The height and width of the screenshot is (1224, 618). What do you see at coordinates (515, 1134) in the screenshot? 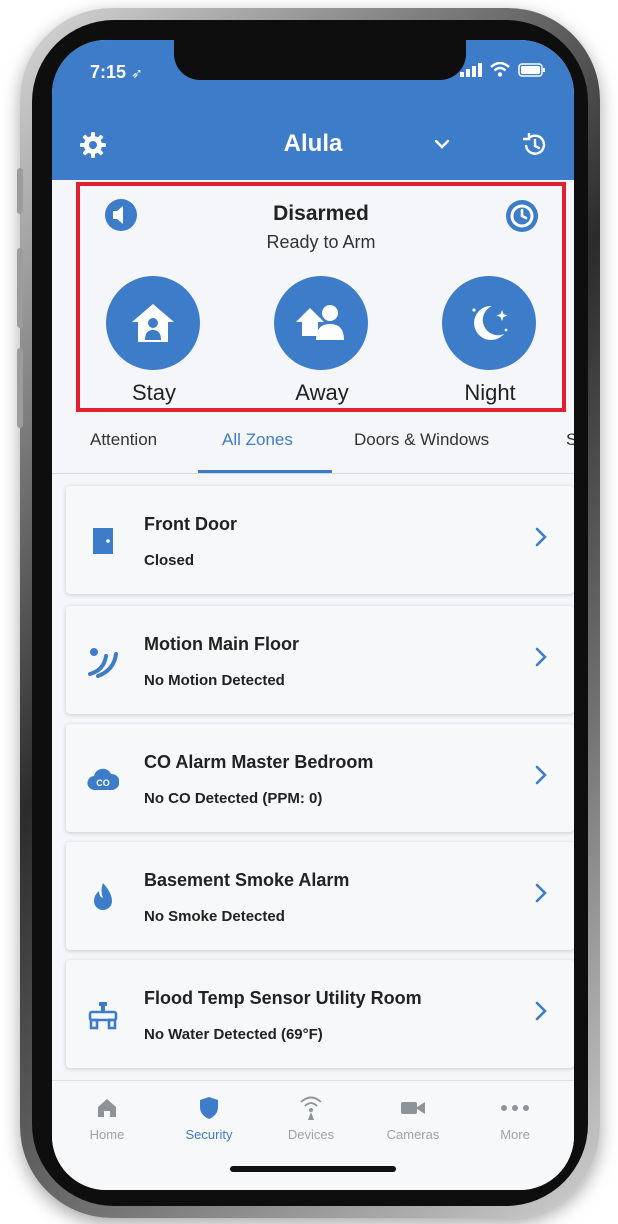
I see `nav-more-label: More` at bounding box center [515, 1134].